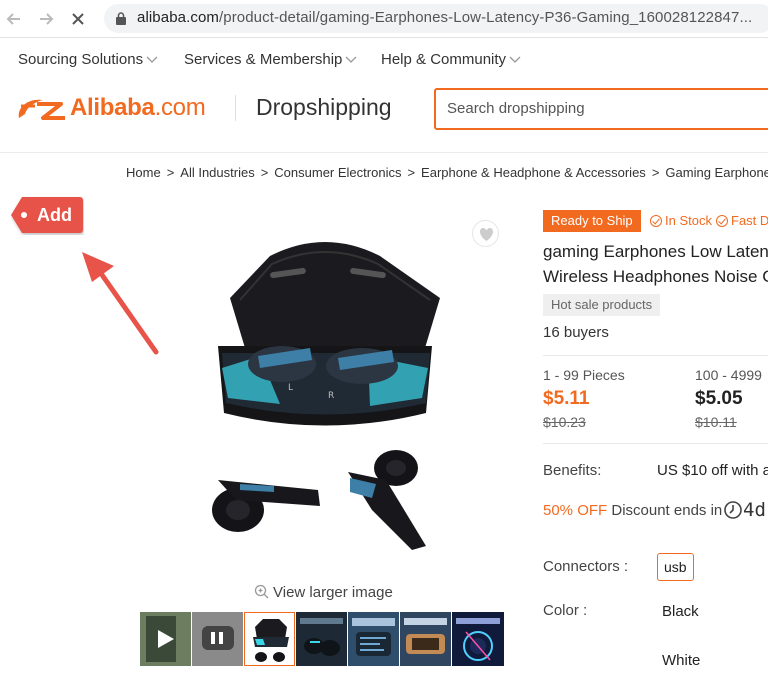 Image resolution: width=768 pixels, height=680 pixels. Describe the element at coordinates (337, 172) in the screenshot. I see `breadcrumb-consumer-electronics: Consumer Electronics` at that location.